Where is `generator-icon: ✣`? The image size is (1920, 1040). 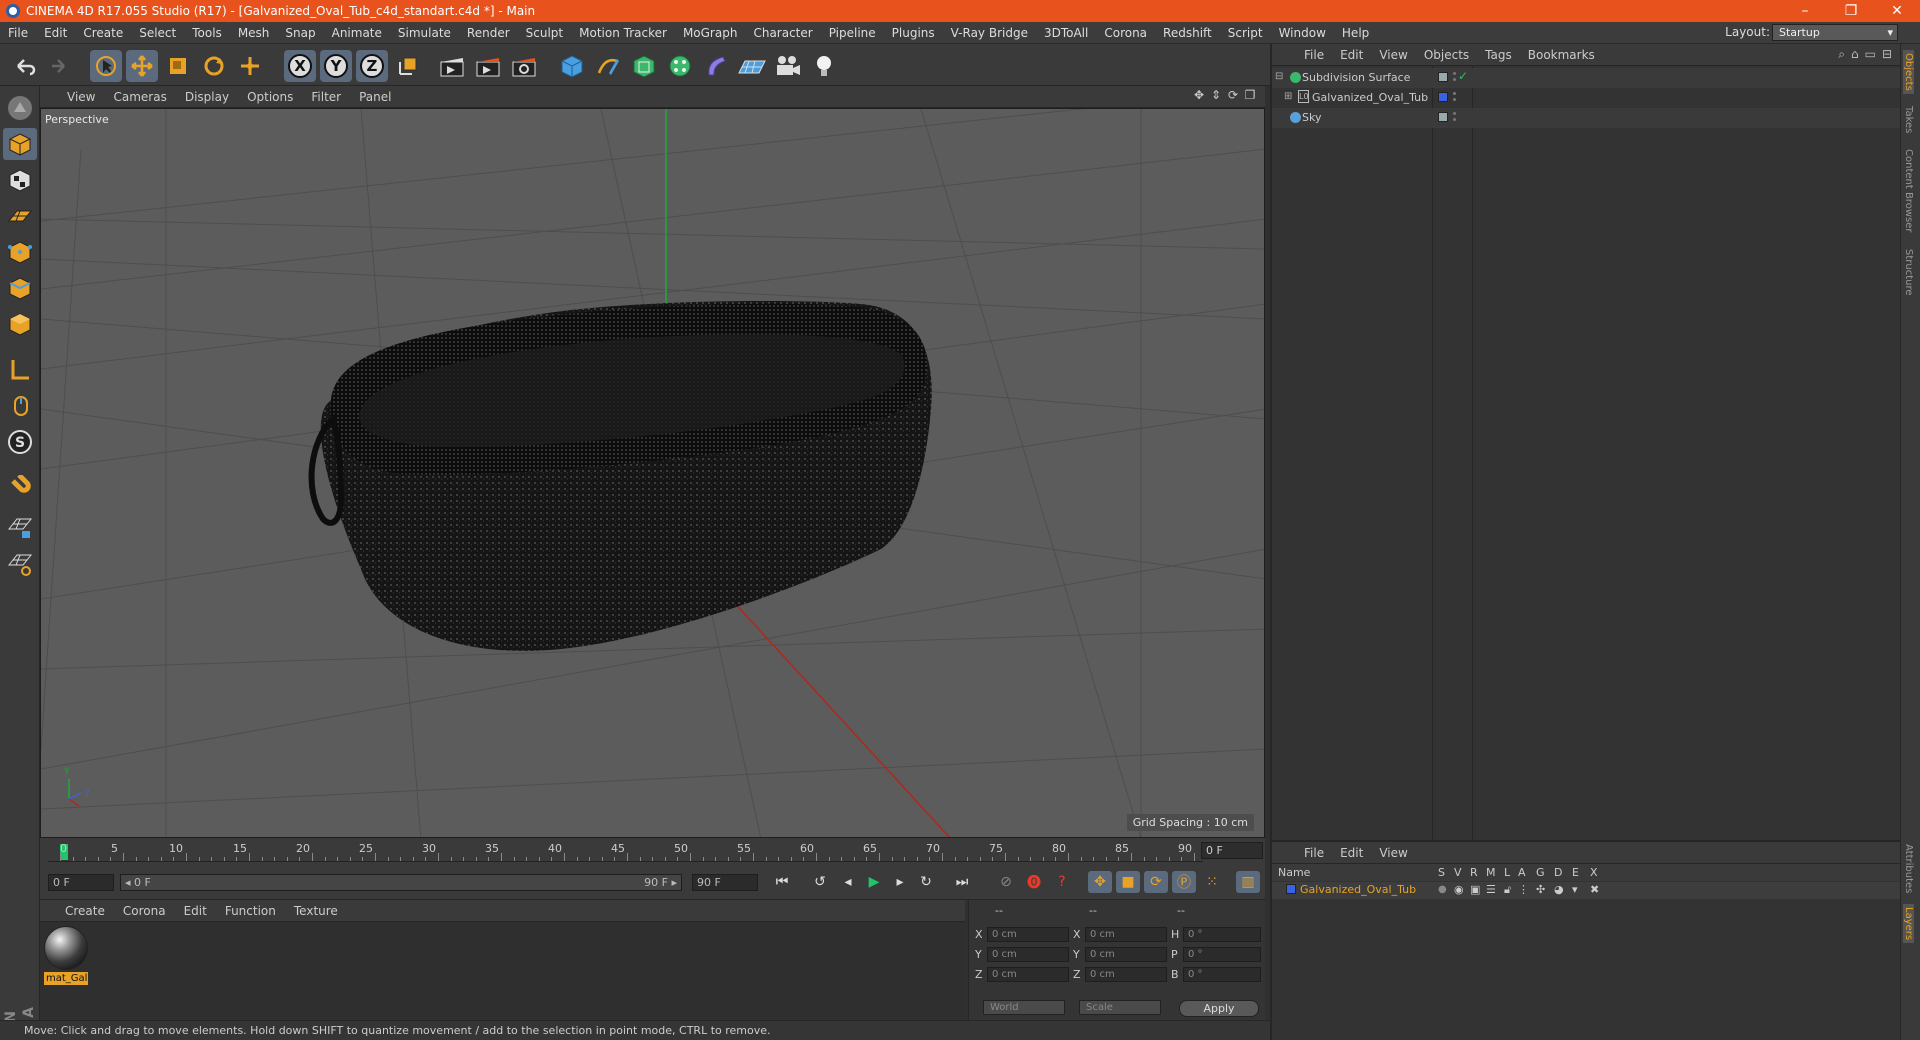 generator-icon: ✣ is located at coordinates (1540, 889).